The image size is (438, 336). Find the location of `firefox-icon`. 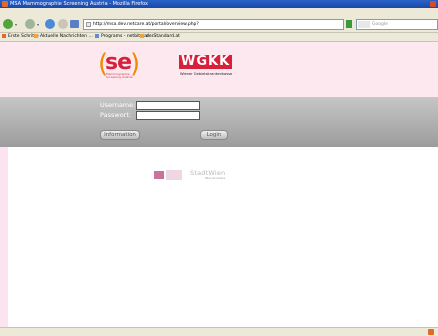

firefox-icon is located at coordinates (5, 4).